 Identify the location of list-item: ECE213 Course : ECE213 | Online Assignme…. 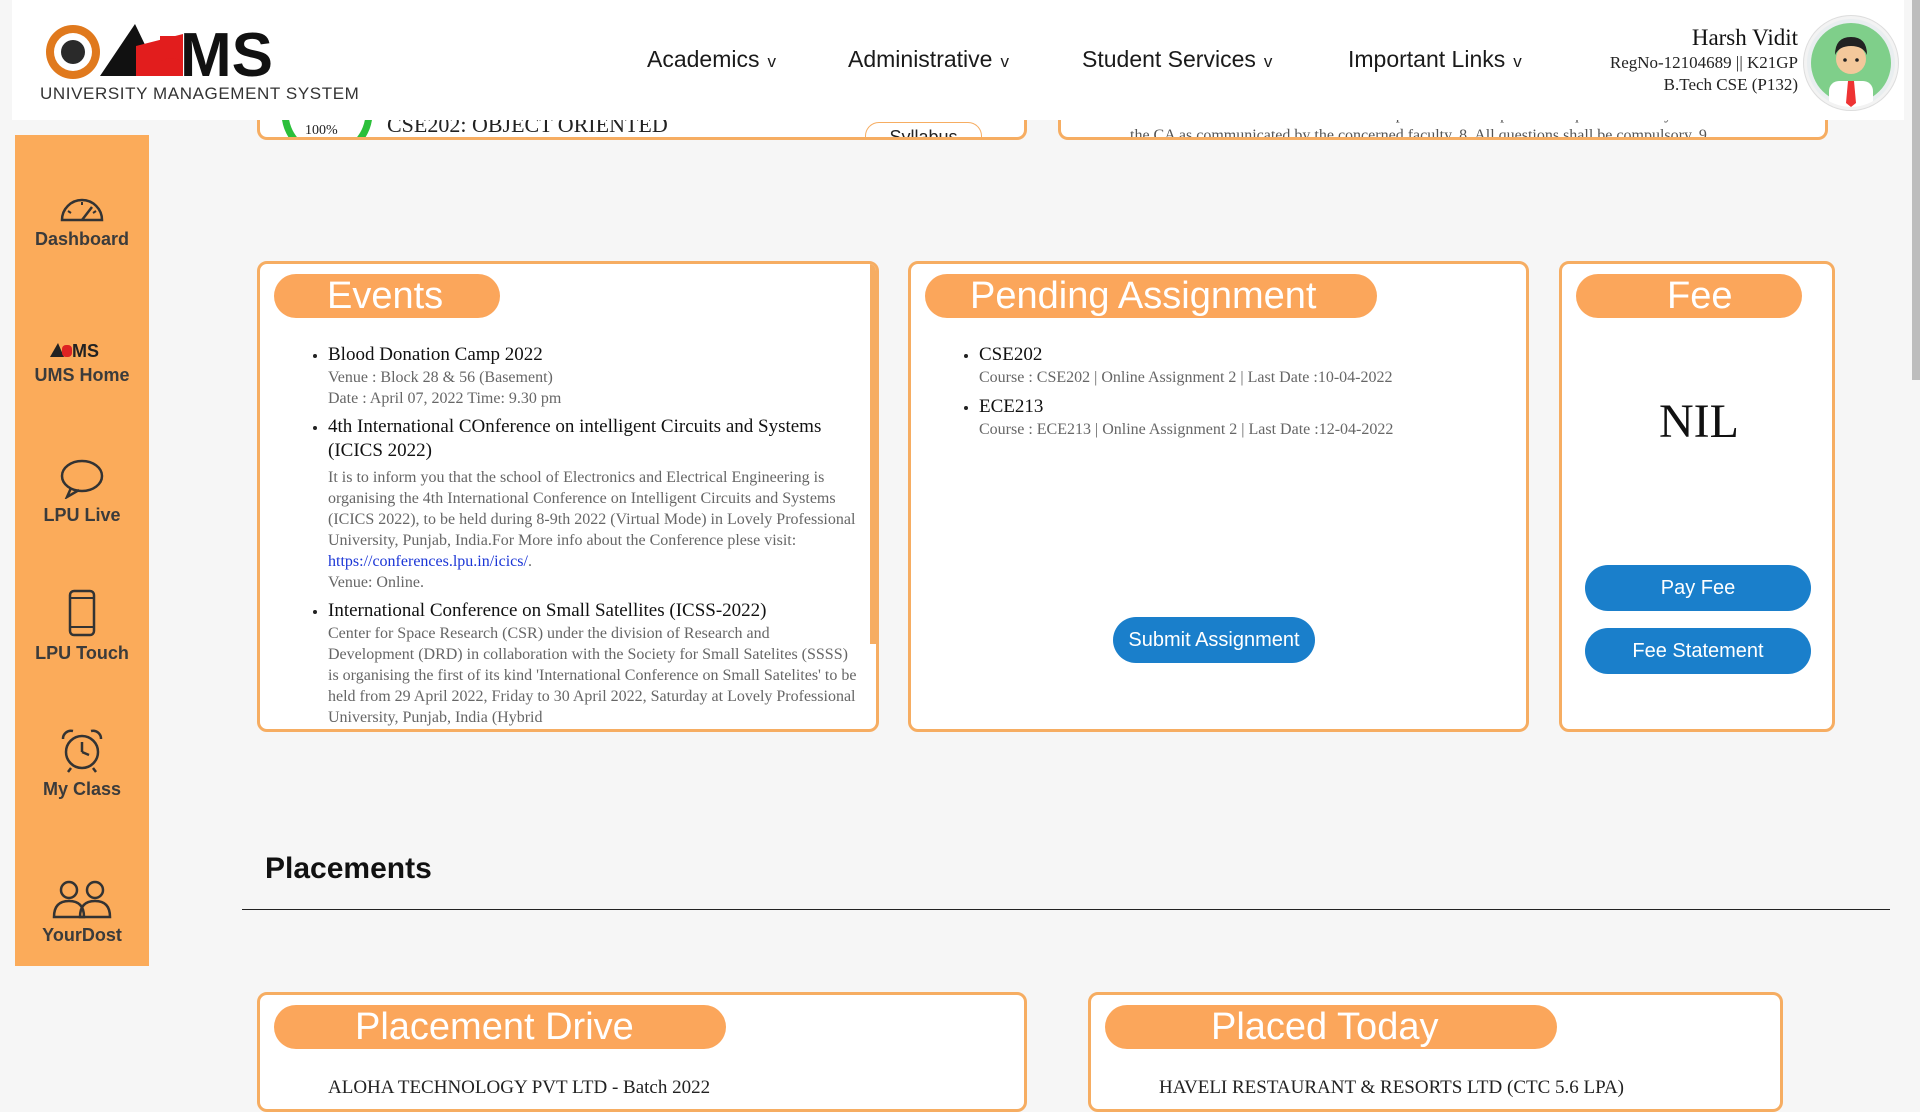
(1239, 417).